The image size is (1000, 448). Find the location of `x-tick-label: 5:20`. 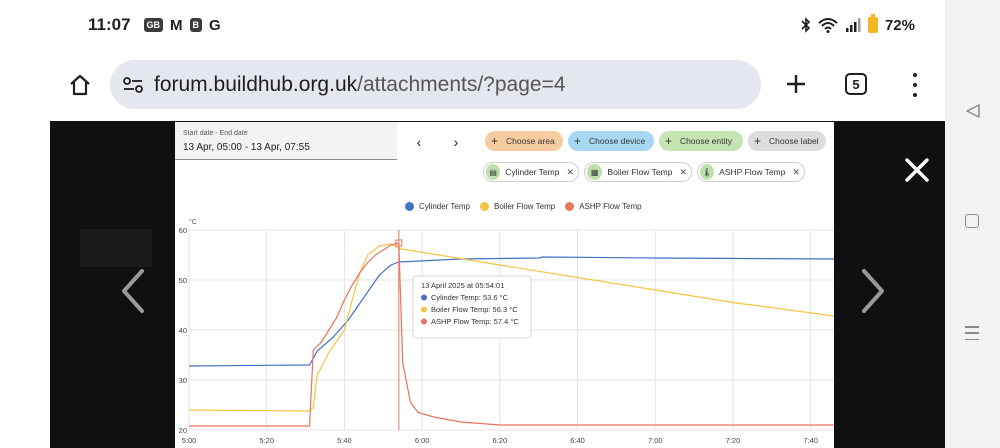

x-tick-label: 5:20 is located at coordinates (266, 440).